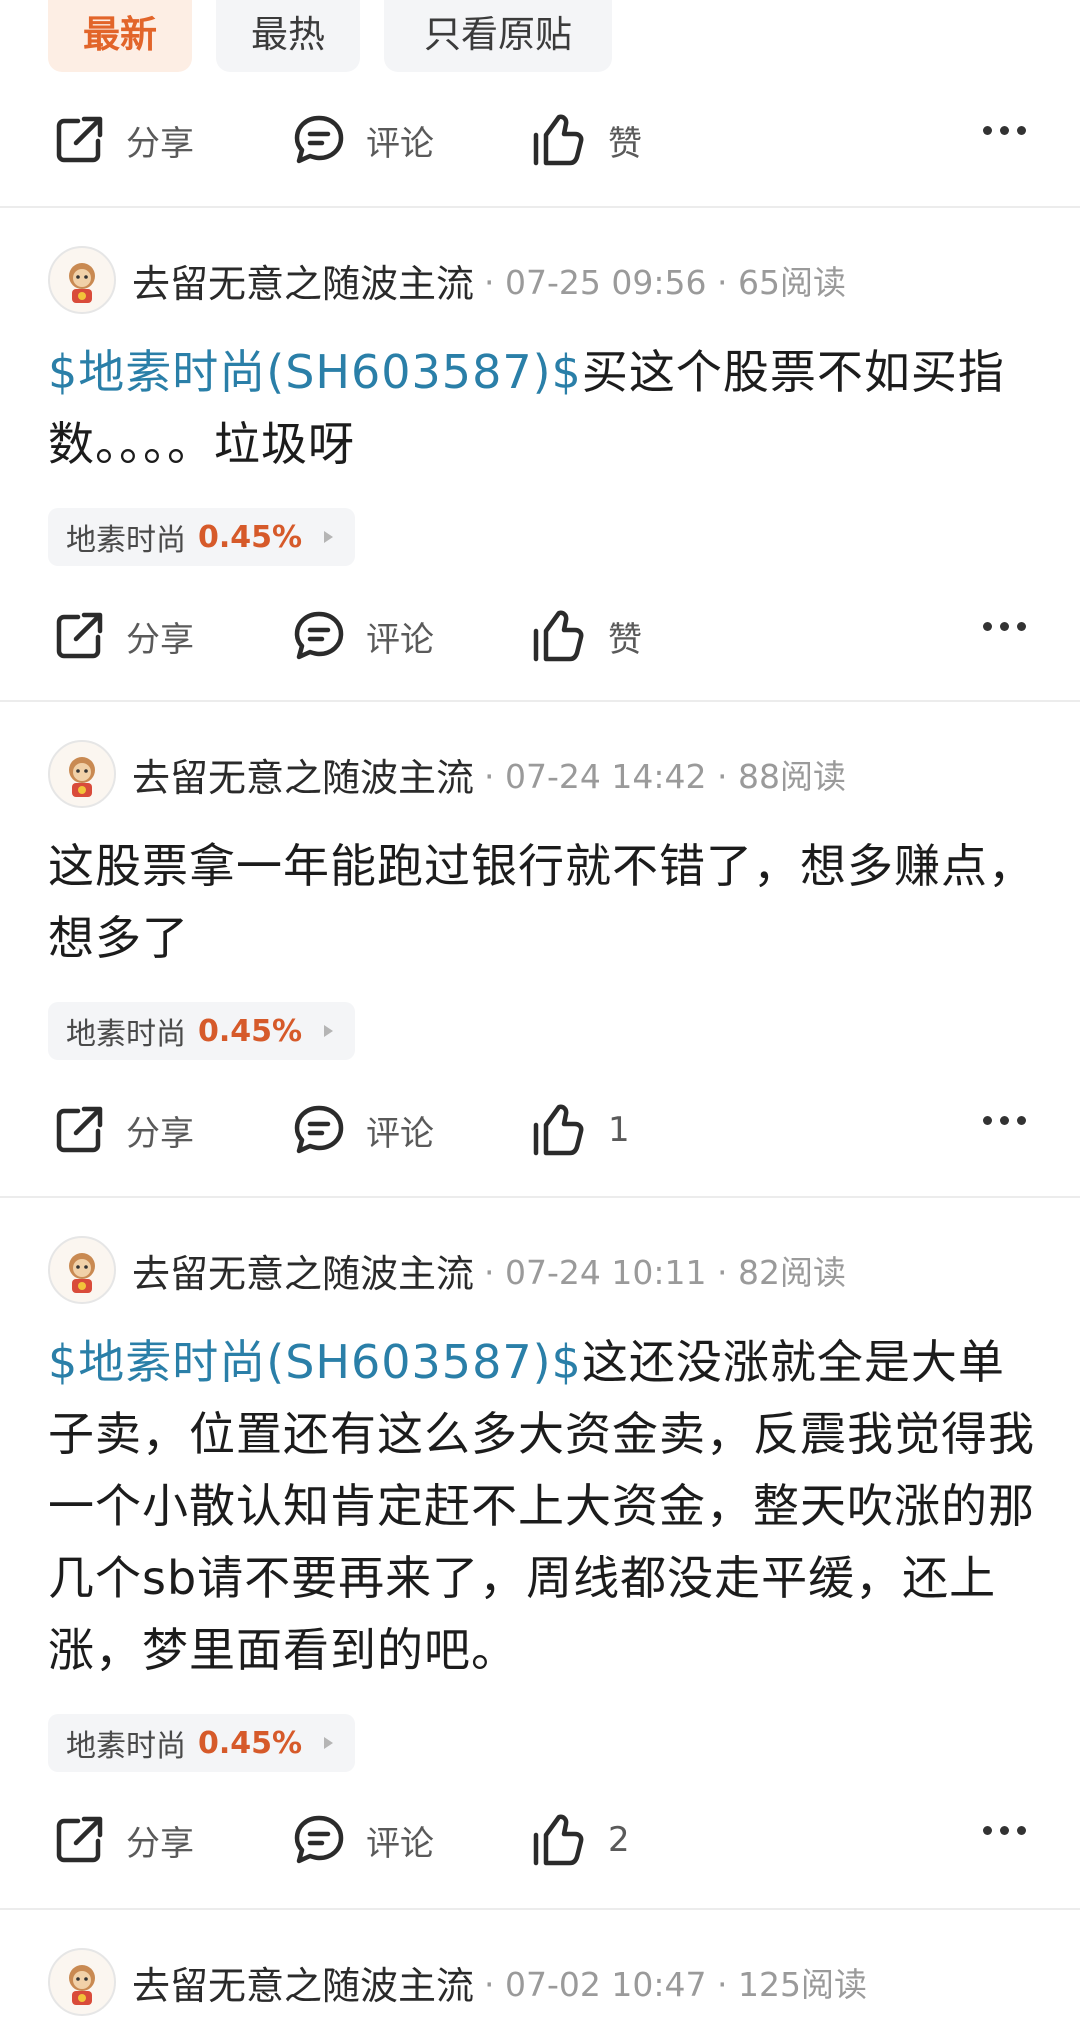  I want to click on action-bar: 分享 评论 1, so click(540, 1130).